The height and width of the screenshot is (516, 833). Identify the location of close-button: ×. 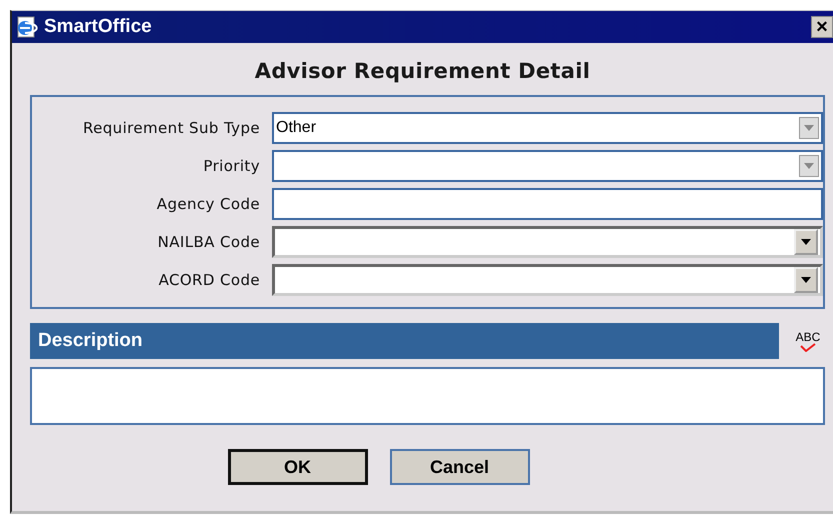
(822, 27).